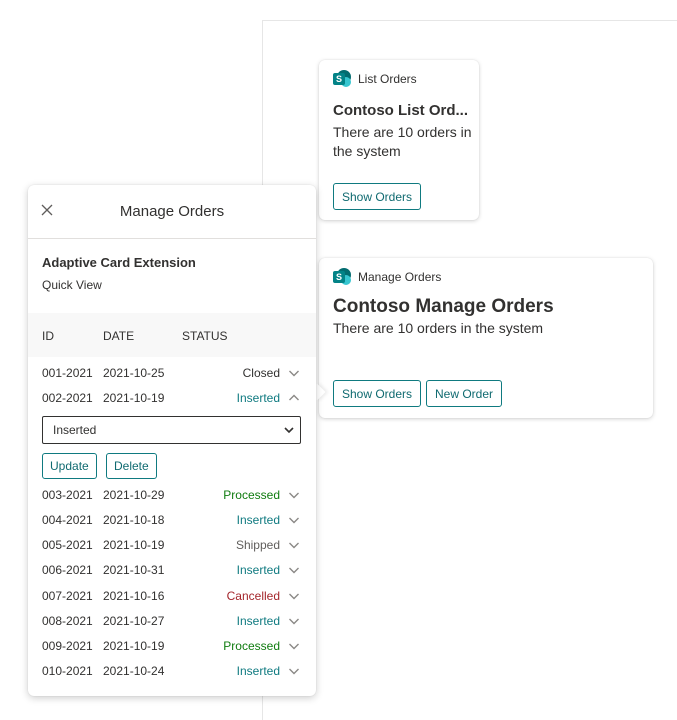  What do you see at coordinates (443, 306) in the screenshot?
I see `card-heading: Contoso Manage Orders` at bounding box center [443, 306].